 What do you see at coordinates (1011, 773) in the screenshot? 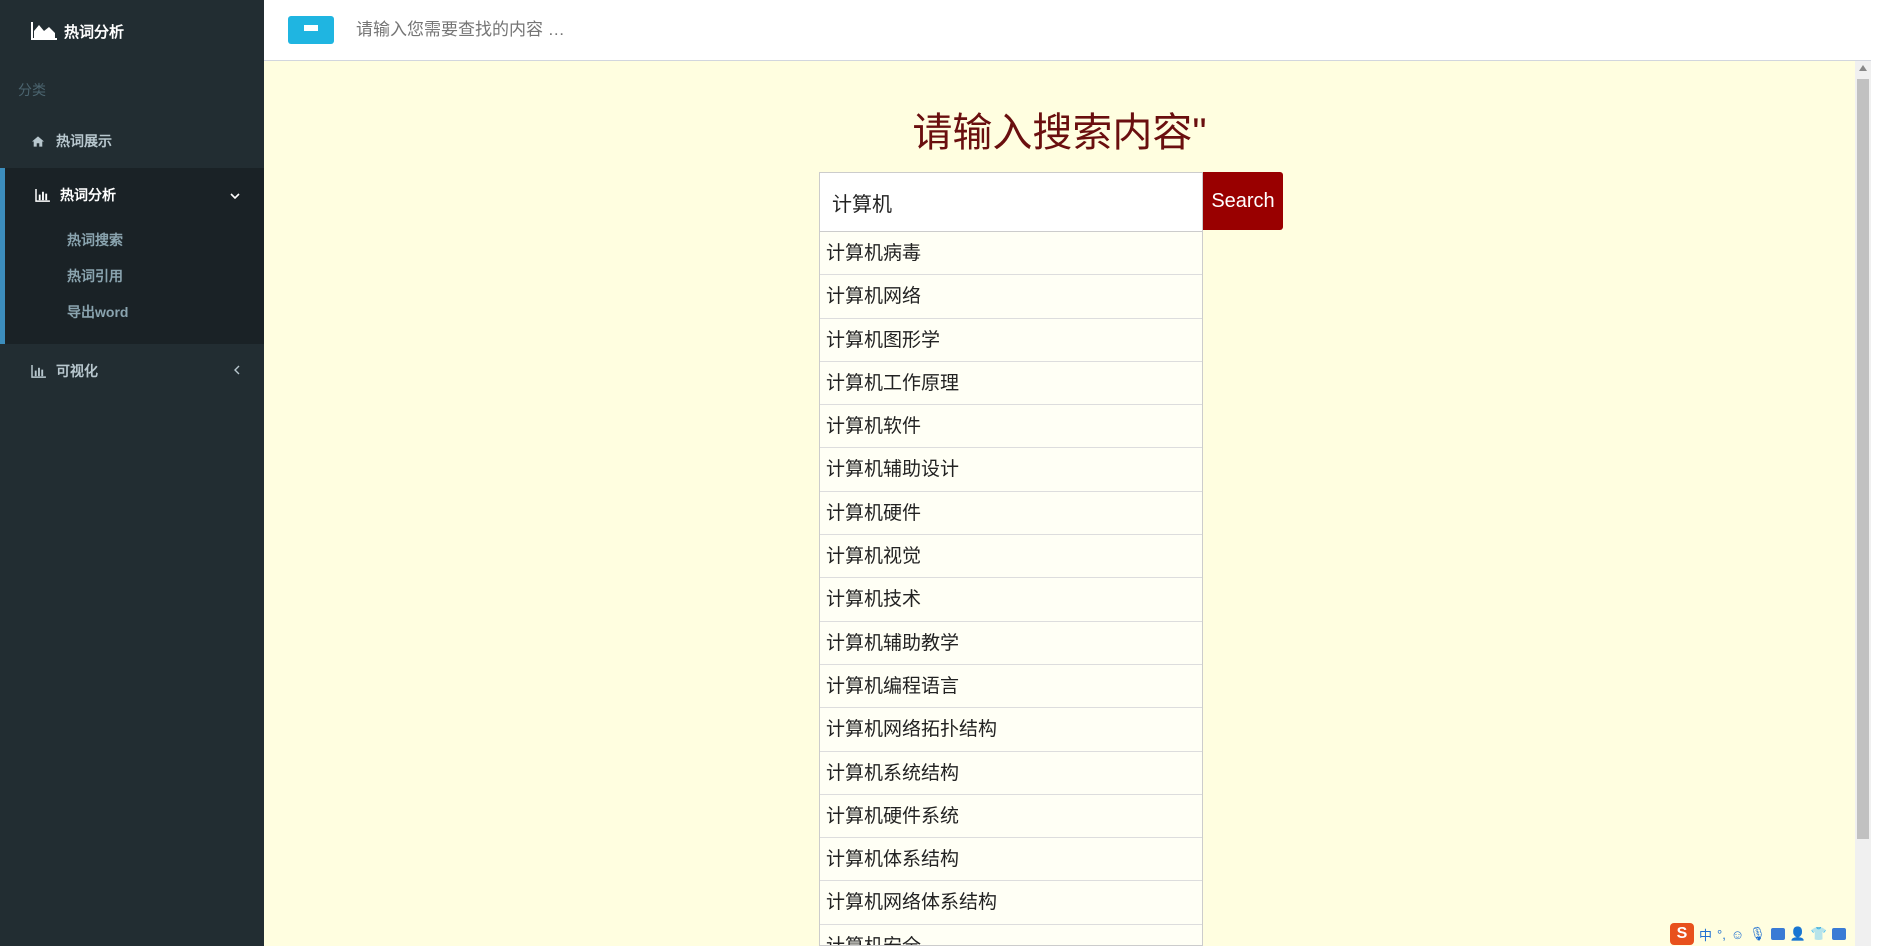
I see `suggestion-item: 计算机系统结构` at bounding box center [1011, 773].